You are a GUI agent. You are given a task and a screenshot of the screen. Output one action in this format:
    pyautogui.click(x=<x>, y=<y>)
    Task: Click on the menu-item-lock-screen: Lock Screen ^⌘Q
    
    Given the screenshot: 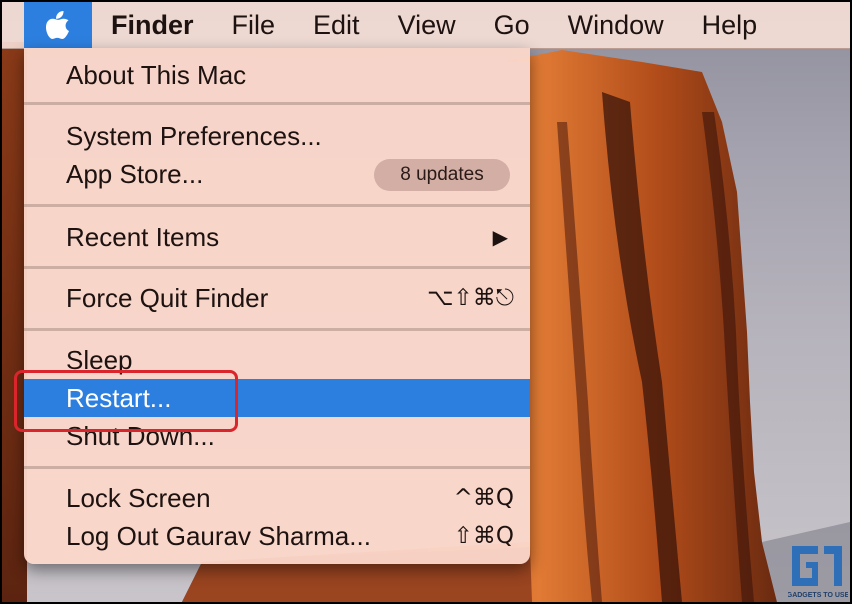 What is the action you would take?
    pyautogui.click(x=277, y=498)
    